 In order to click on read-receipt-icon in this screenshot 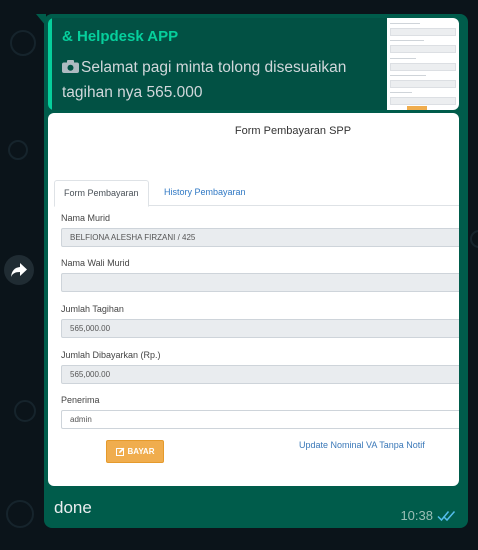, I will do `click(446, 515)`.